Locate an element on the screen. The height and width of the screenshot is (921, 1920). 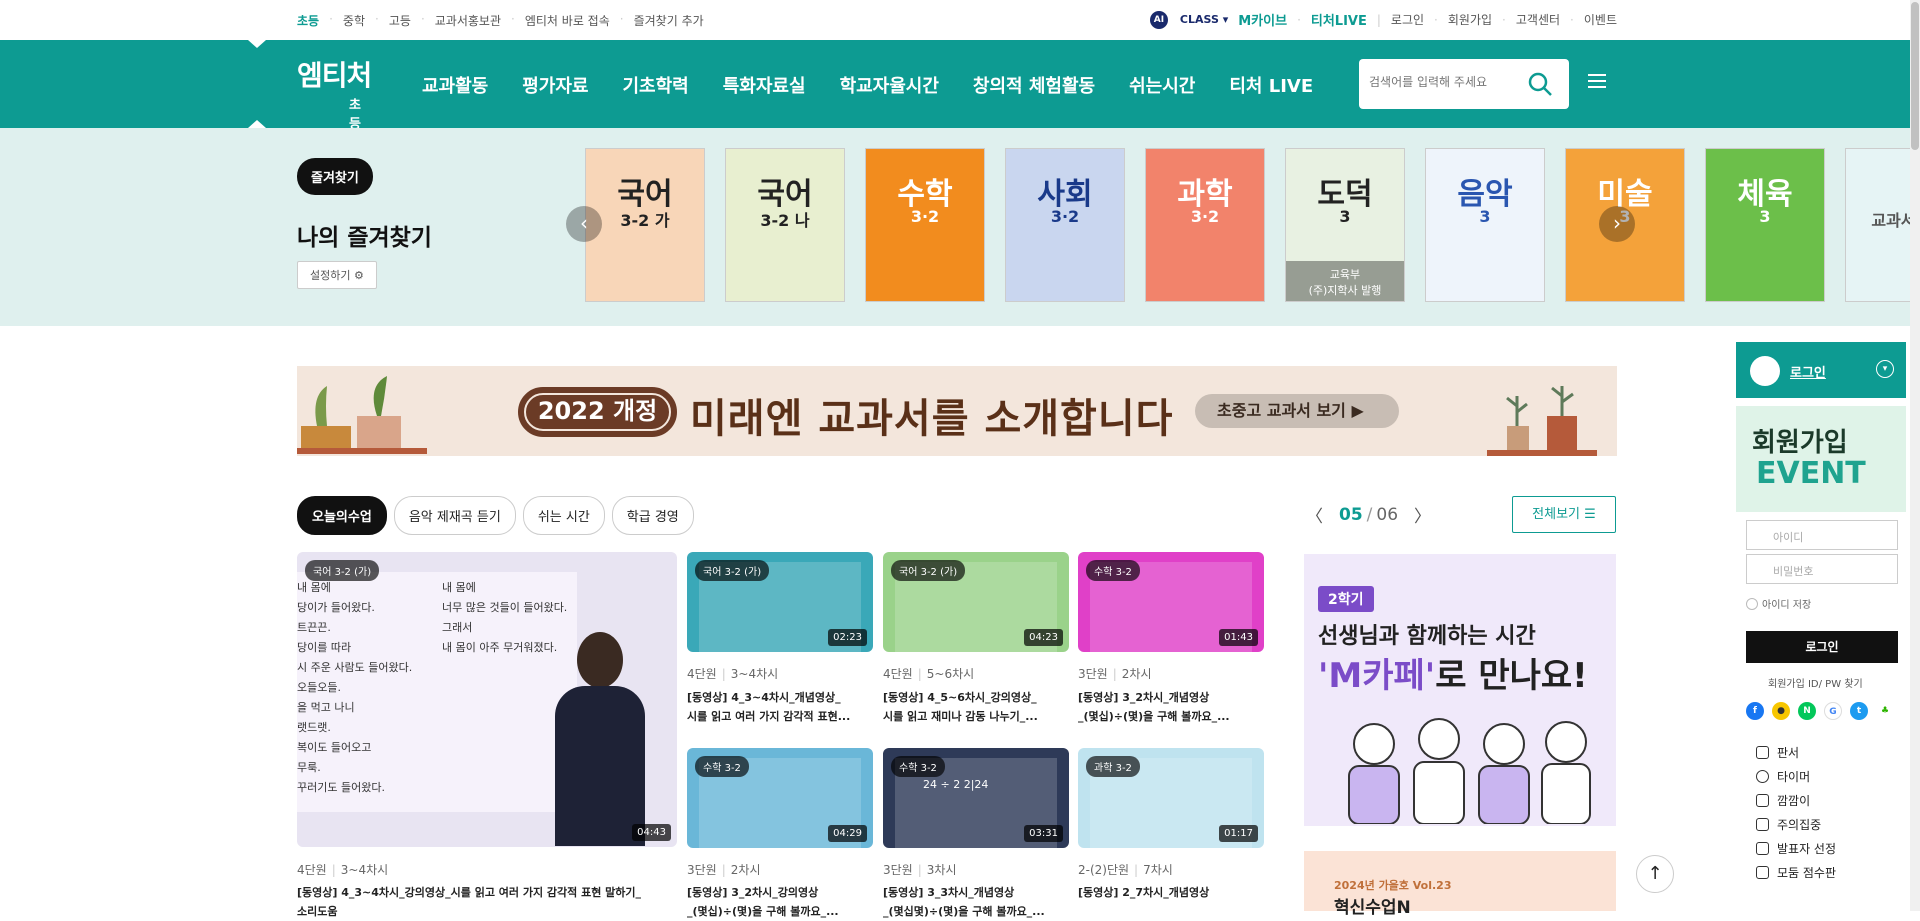
ai-class-link: AI CLASS ▾ is located at coordinates (1184, 19).